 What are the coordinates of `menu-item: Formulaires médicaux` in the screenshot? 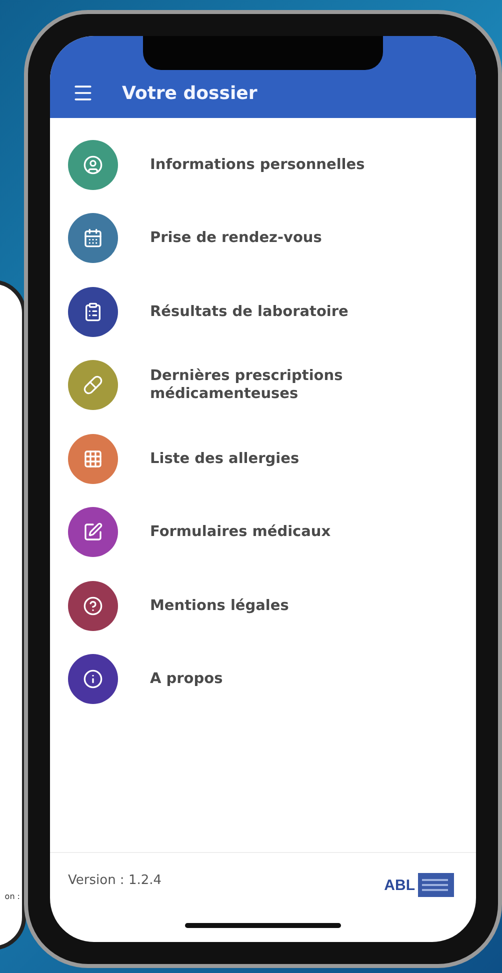 It's located at (260, 532).